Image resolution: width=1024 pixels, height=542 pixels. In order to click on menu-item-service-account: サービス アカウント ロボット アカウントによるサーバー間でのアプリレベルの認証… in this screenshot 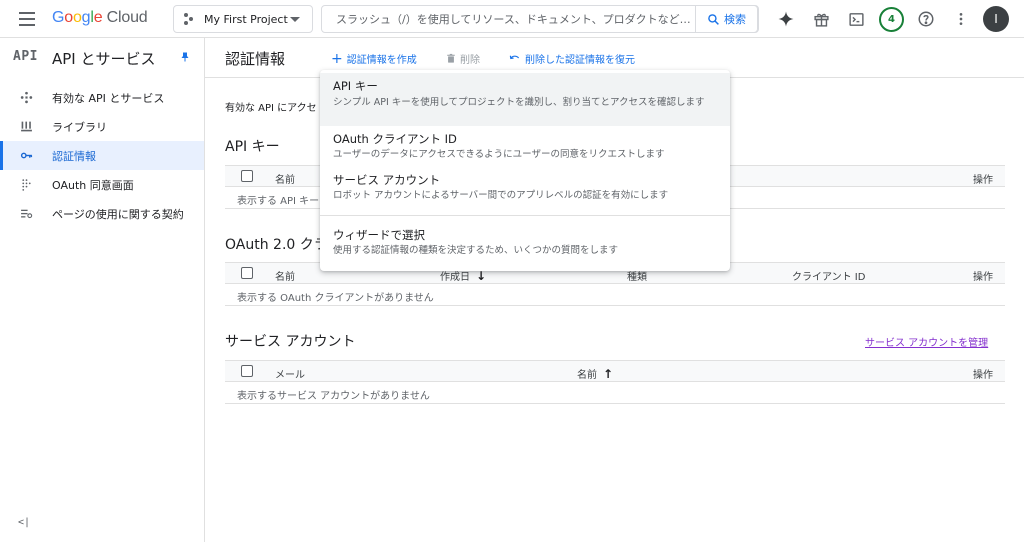, I will do `click(525, 187)`.